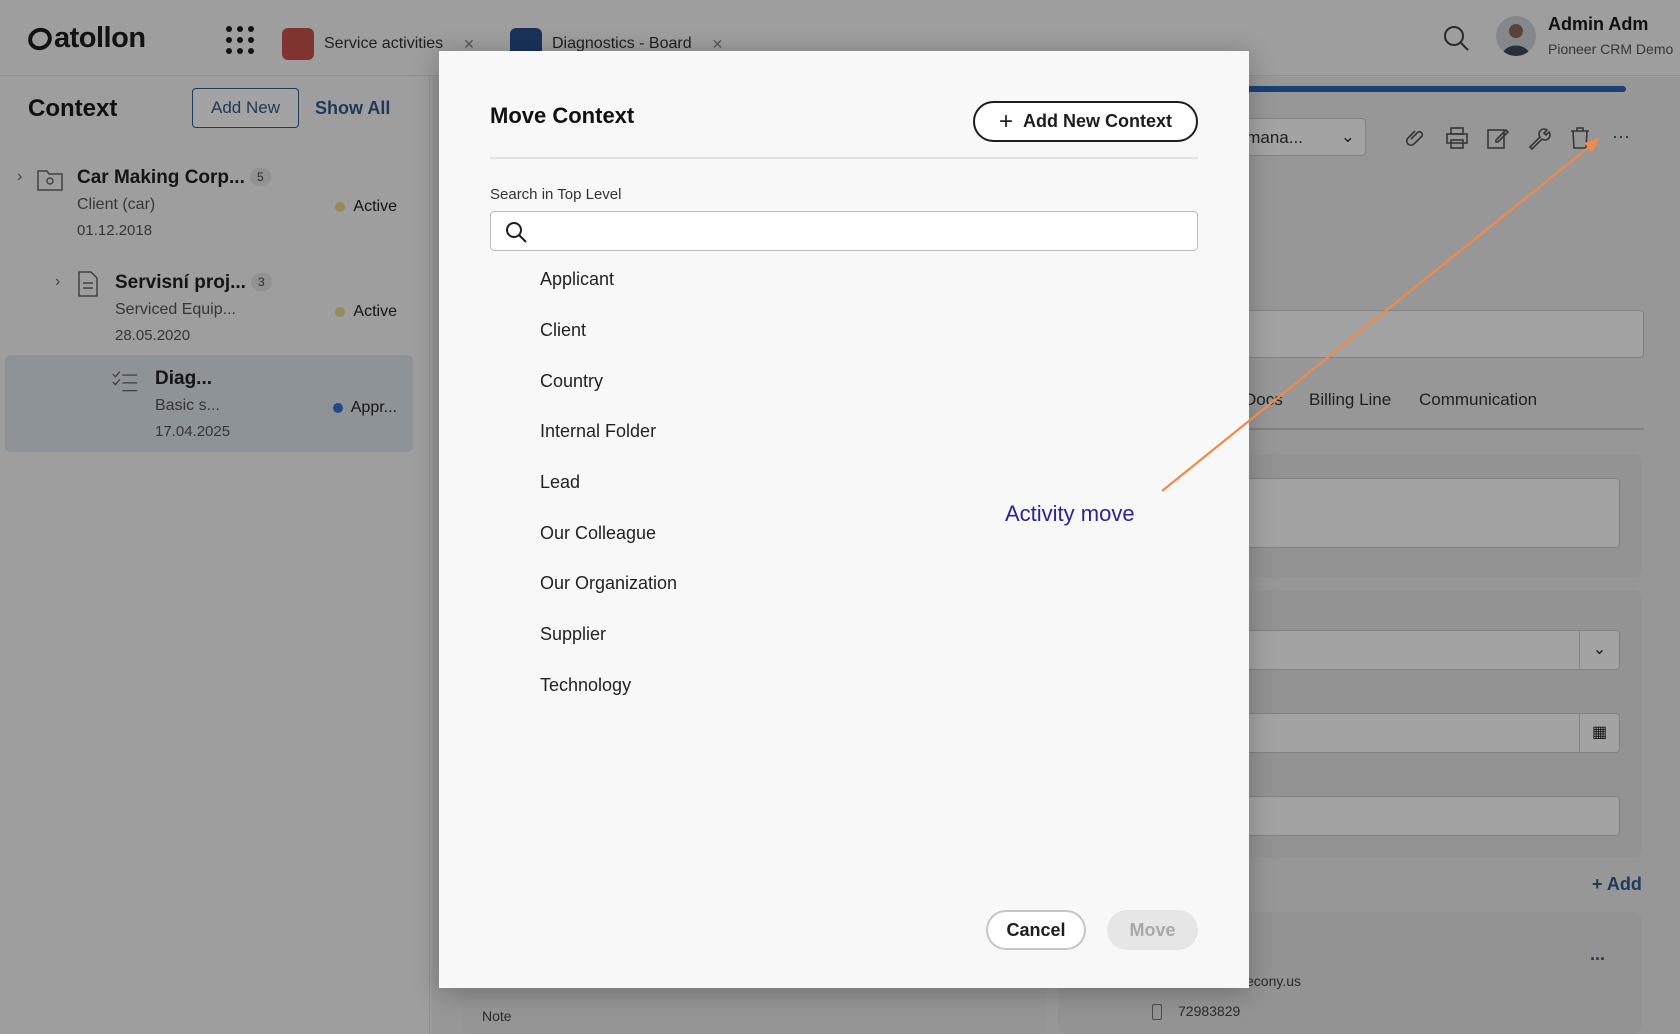  I want to click on plus-icon: +, so click(1005, 121).